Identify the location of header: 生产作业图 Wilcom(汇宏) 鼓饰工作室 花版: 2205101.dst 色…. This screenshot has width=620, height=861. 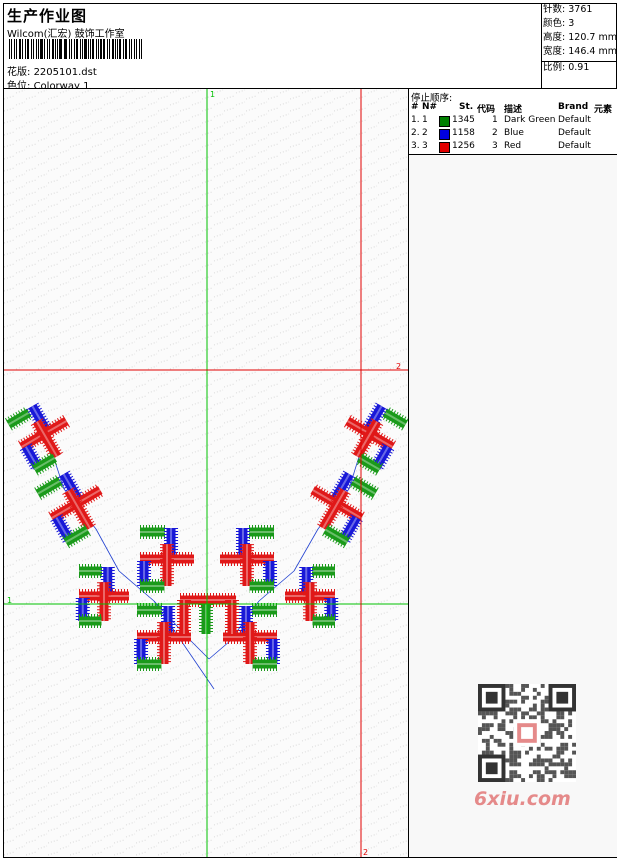
(310, 47).